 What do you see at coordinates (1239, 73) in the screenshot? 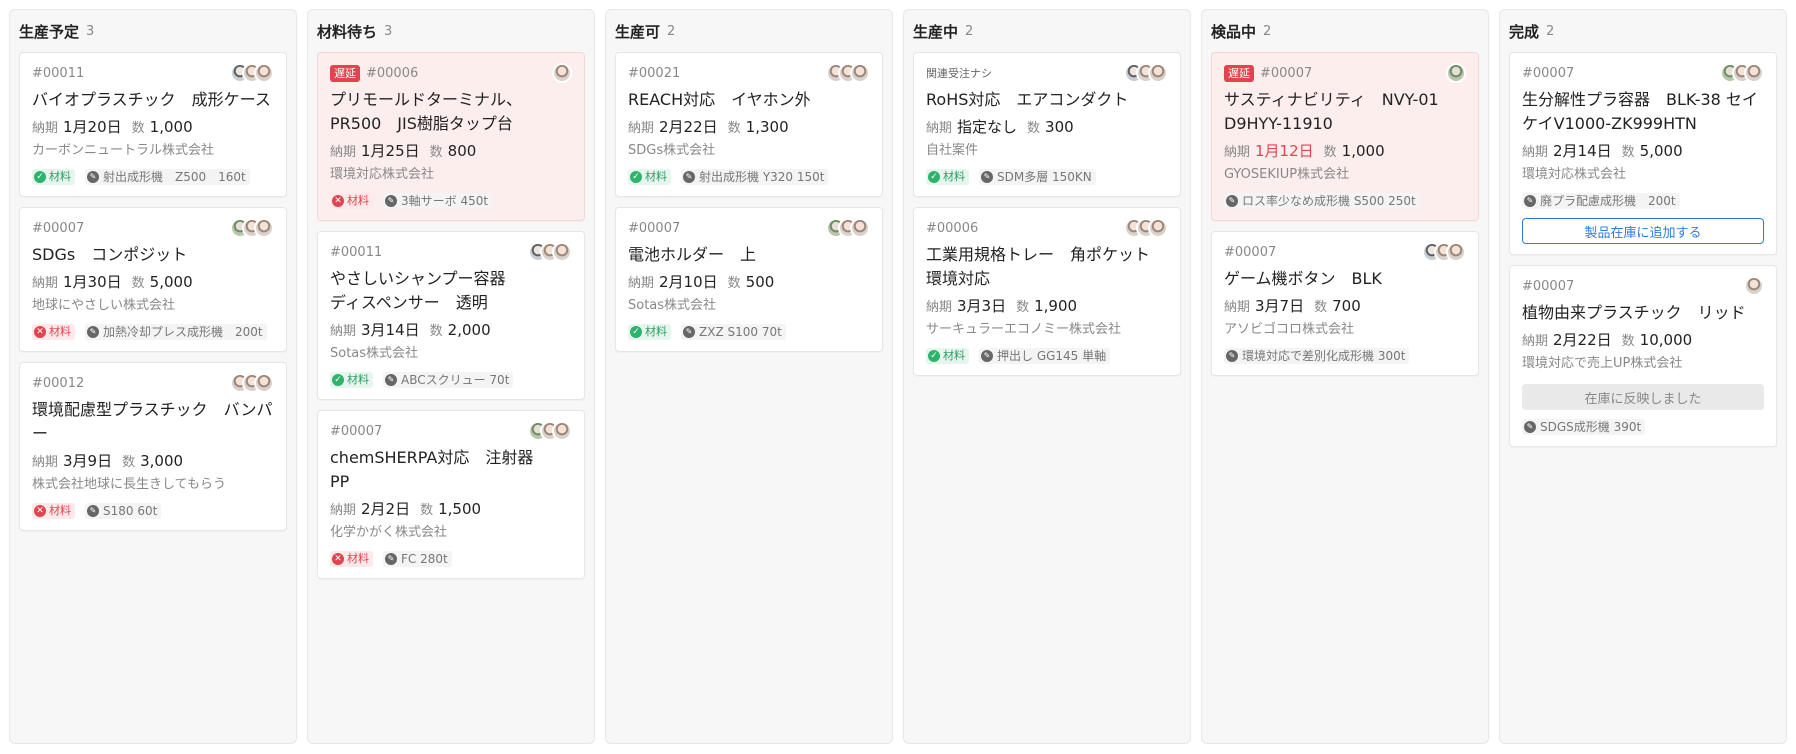
I see `late-badge: 遅延` at bounding box center [1239, 73].